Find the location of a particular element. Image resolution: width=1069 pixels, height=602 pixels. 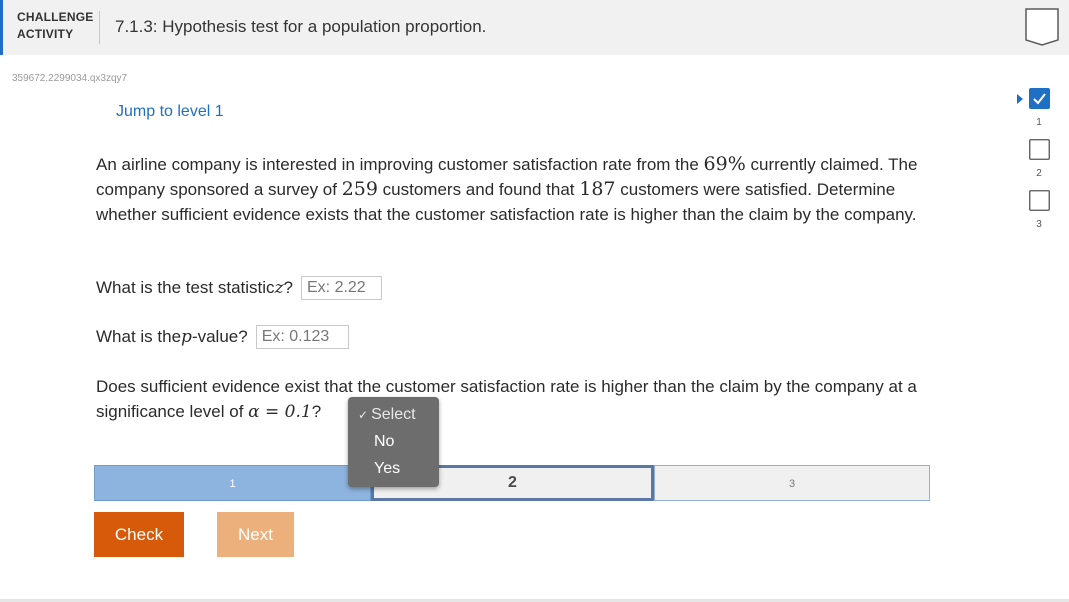

problem-text-3: customers and found that is located at coordinates (478, 189).